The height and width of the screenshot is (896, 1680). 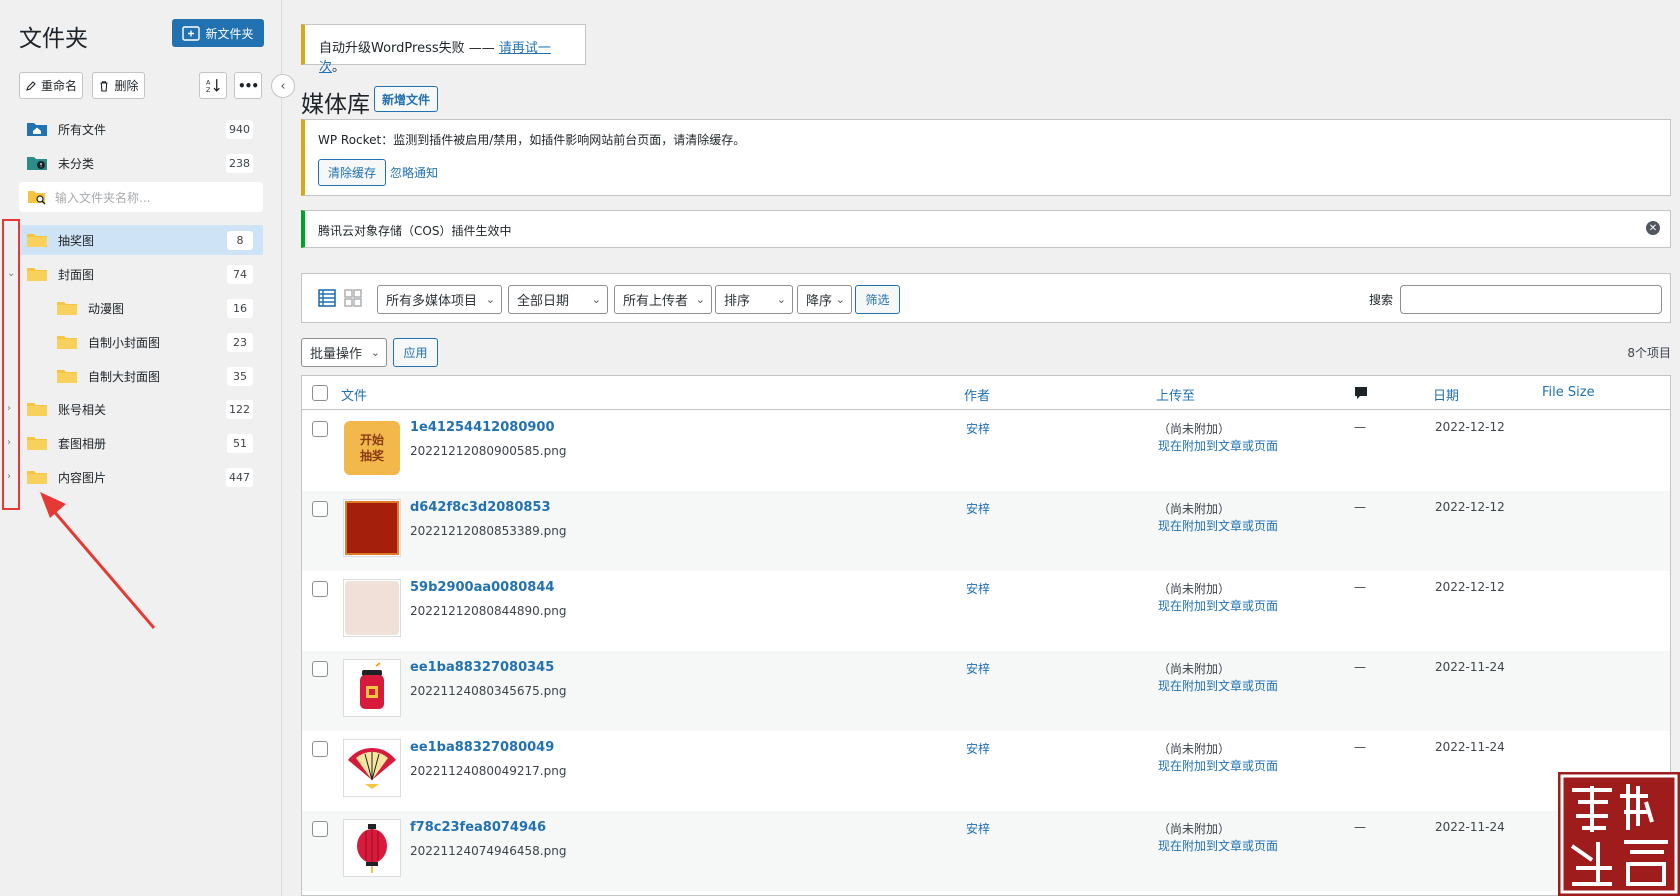 What do you see at coordinates (327, 298) in the screenshot?
I see `list-view-icon` at bounding box center [327, 298].